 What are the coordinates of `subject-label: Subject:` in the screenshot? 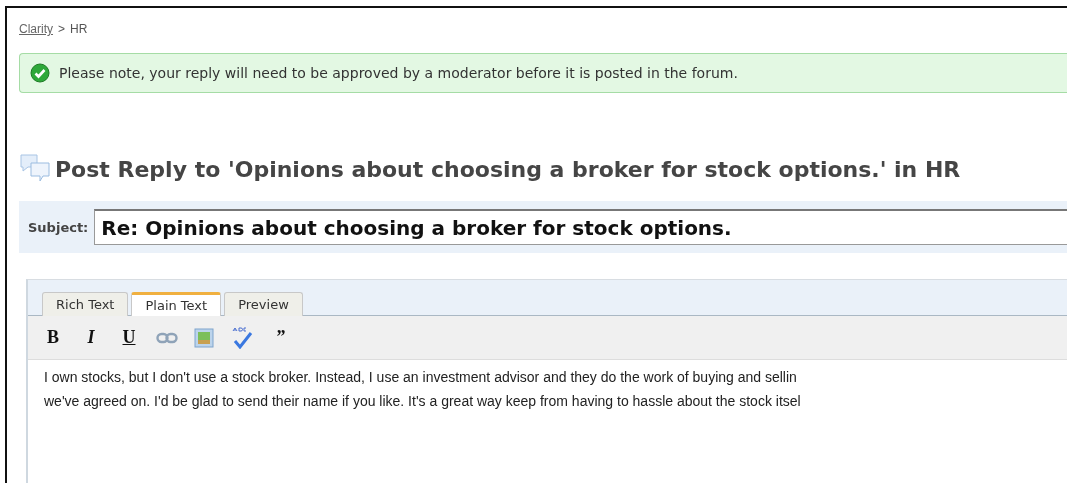 It's located at (58, 227).